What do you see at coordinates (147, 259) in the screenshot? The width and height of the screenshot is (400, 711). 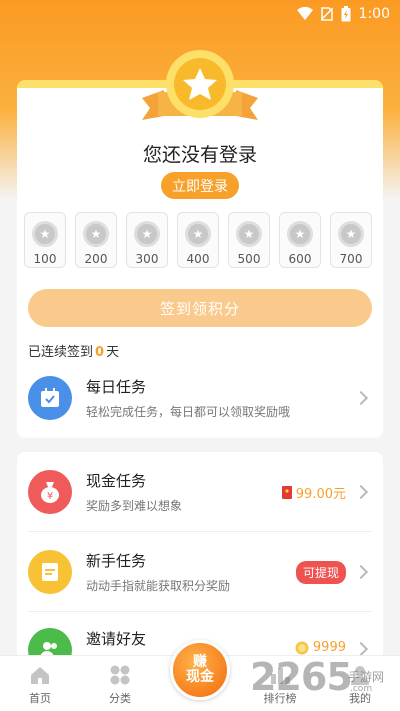 I see `day-points: 300` at bounding box center [147, 259].